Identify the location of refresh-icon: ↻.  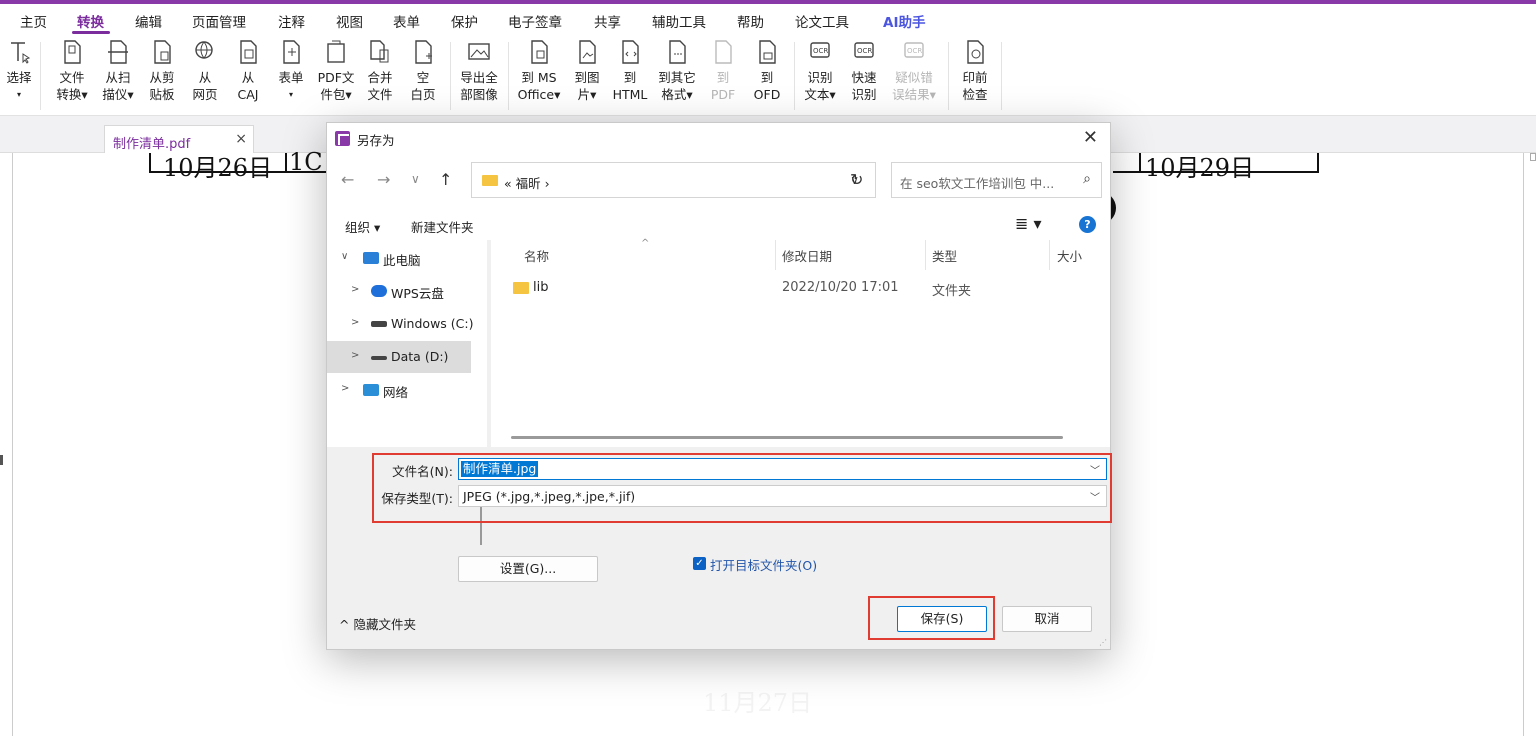
(856, 179).